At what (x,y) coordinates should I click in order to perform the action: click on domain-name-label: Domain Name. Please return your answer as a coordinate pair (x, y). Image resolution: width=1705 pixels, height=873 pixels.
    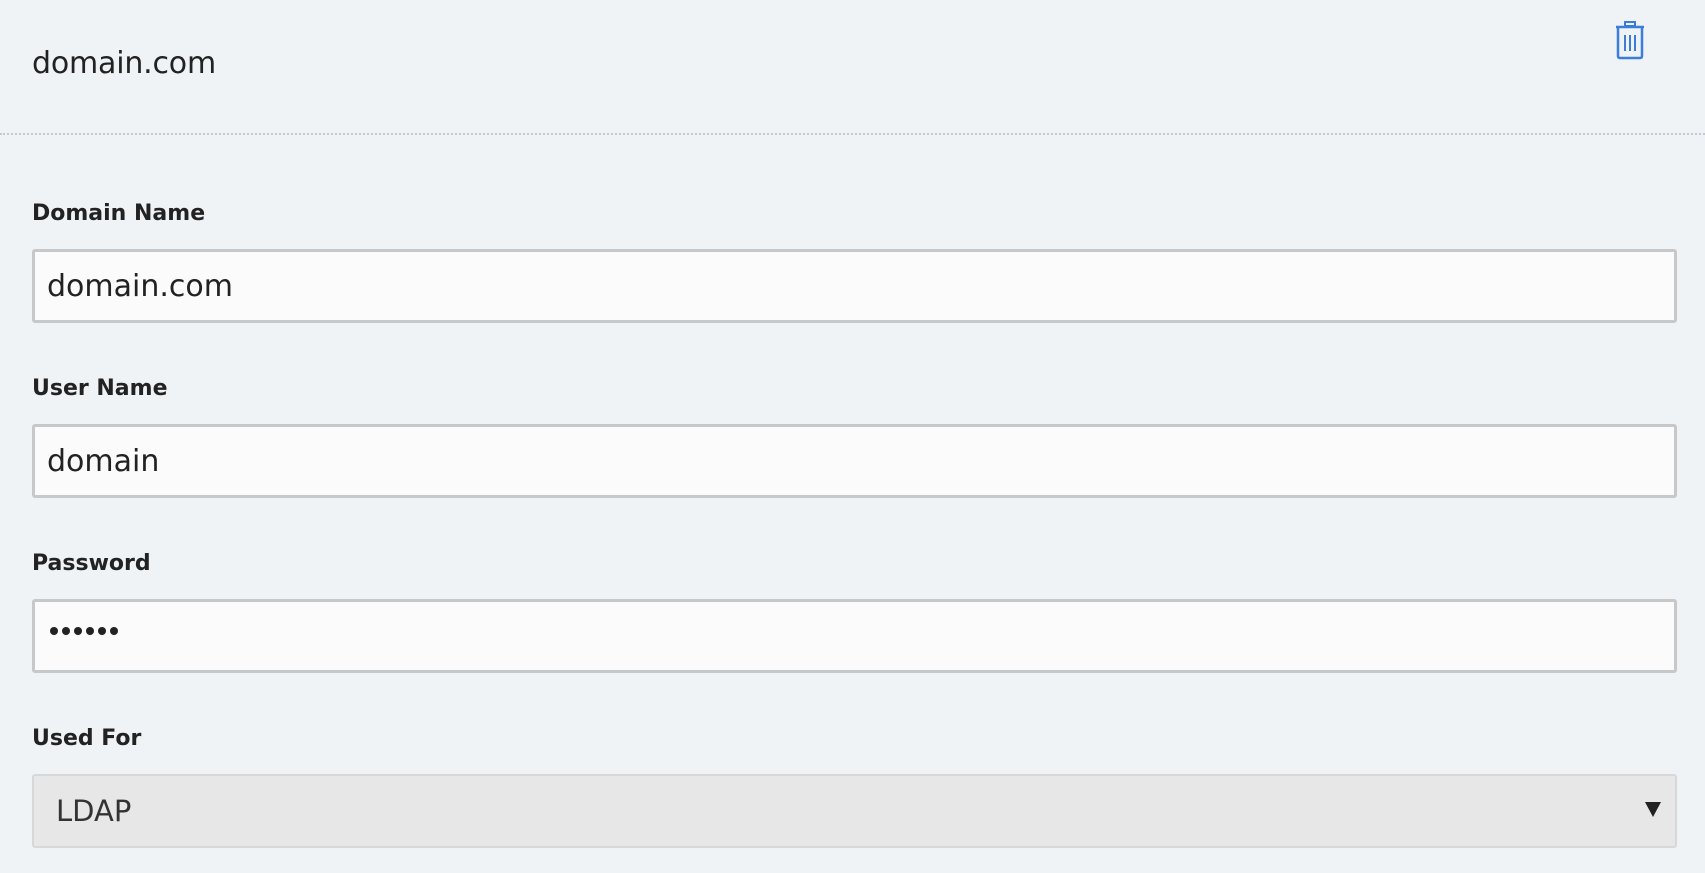
    Looking at the image, I should click on (119, 213).